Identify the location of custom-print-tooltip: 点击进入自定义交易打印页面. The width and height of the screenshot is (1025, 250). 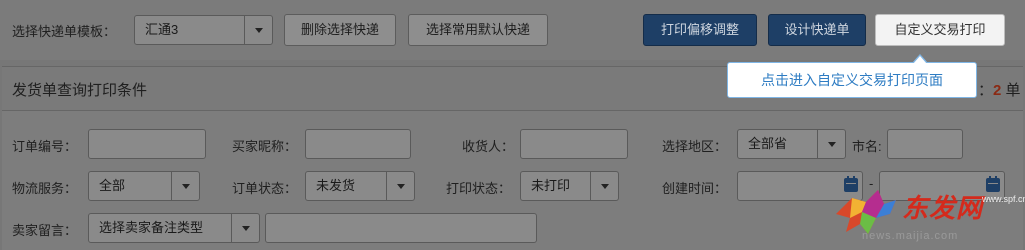
(852, 76).